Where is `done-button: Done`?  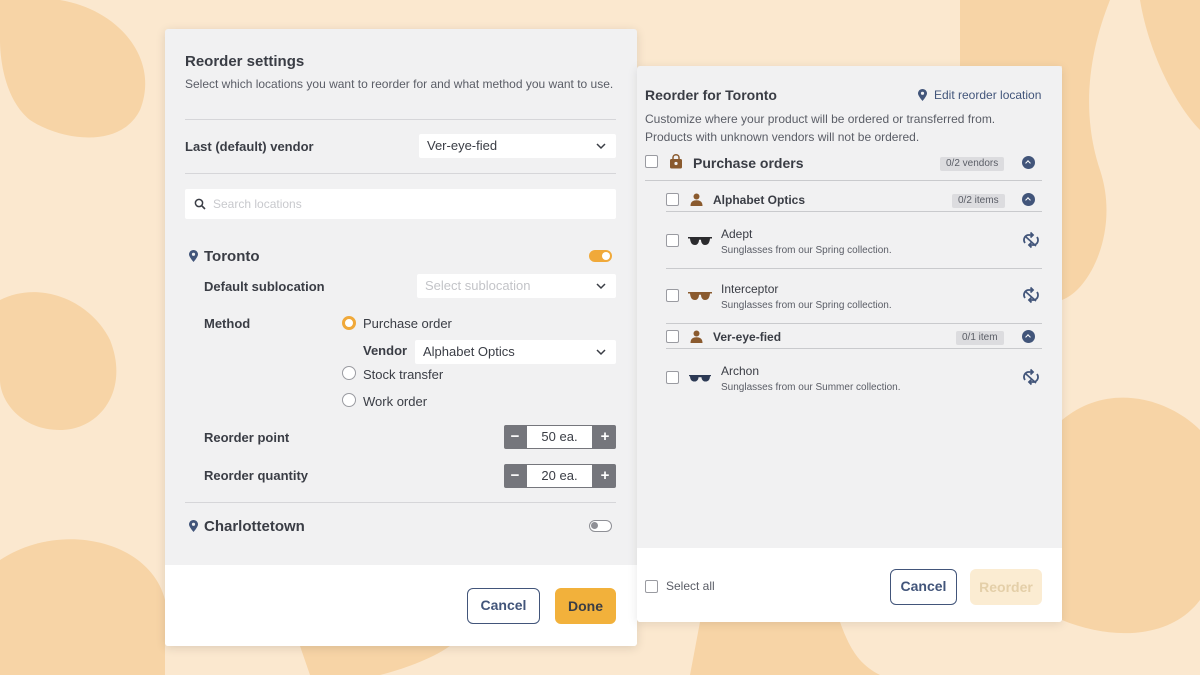 done-button: Done is located at coordinates (585, 606).